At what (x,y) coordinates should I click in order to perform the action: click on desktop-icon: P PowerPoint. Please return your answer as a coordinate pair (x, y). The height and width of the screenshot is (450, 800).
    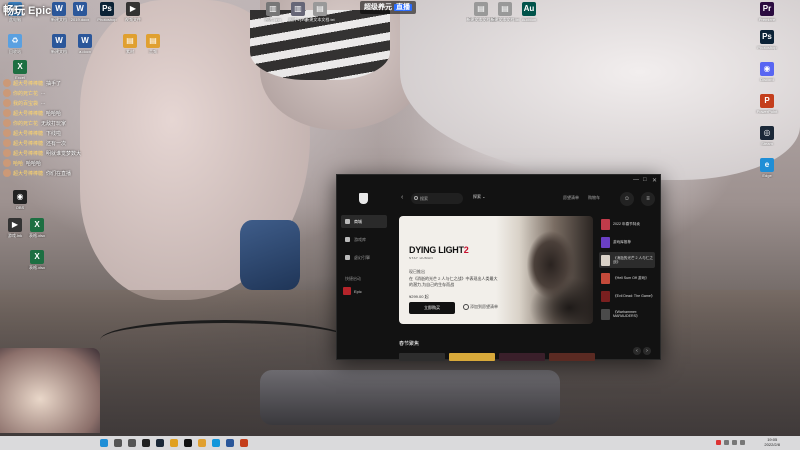
    Looking at the image, I should click on (767, 104).